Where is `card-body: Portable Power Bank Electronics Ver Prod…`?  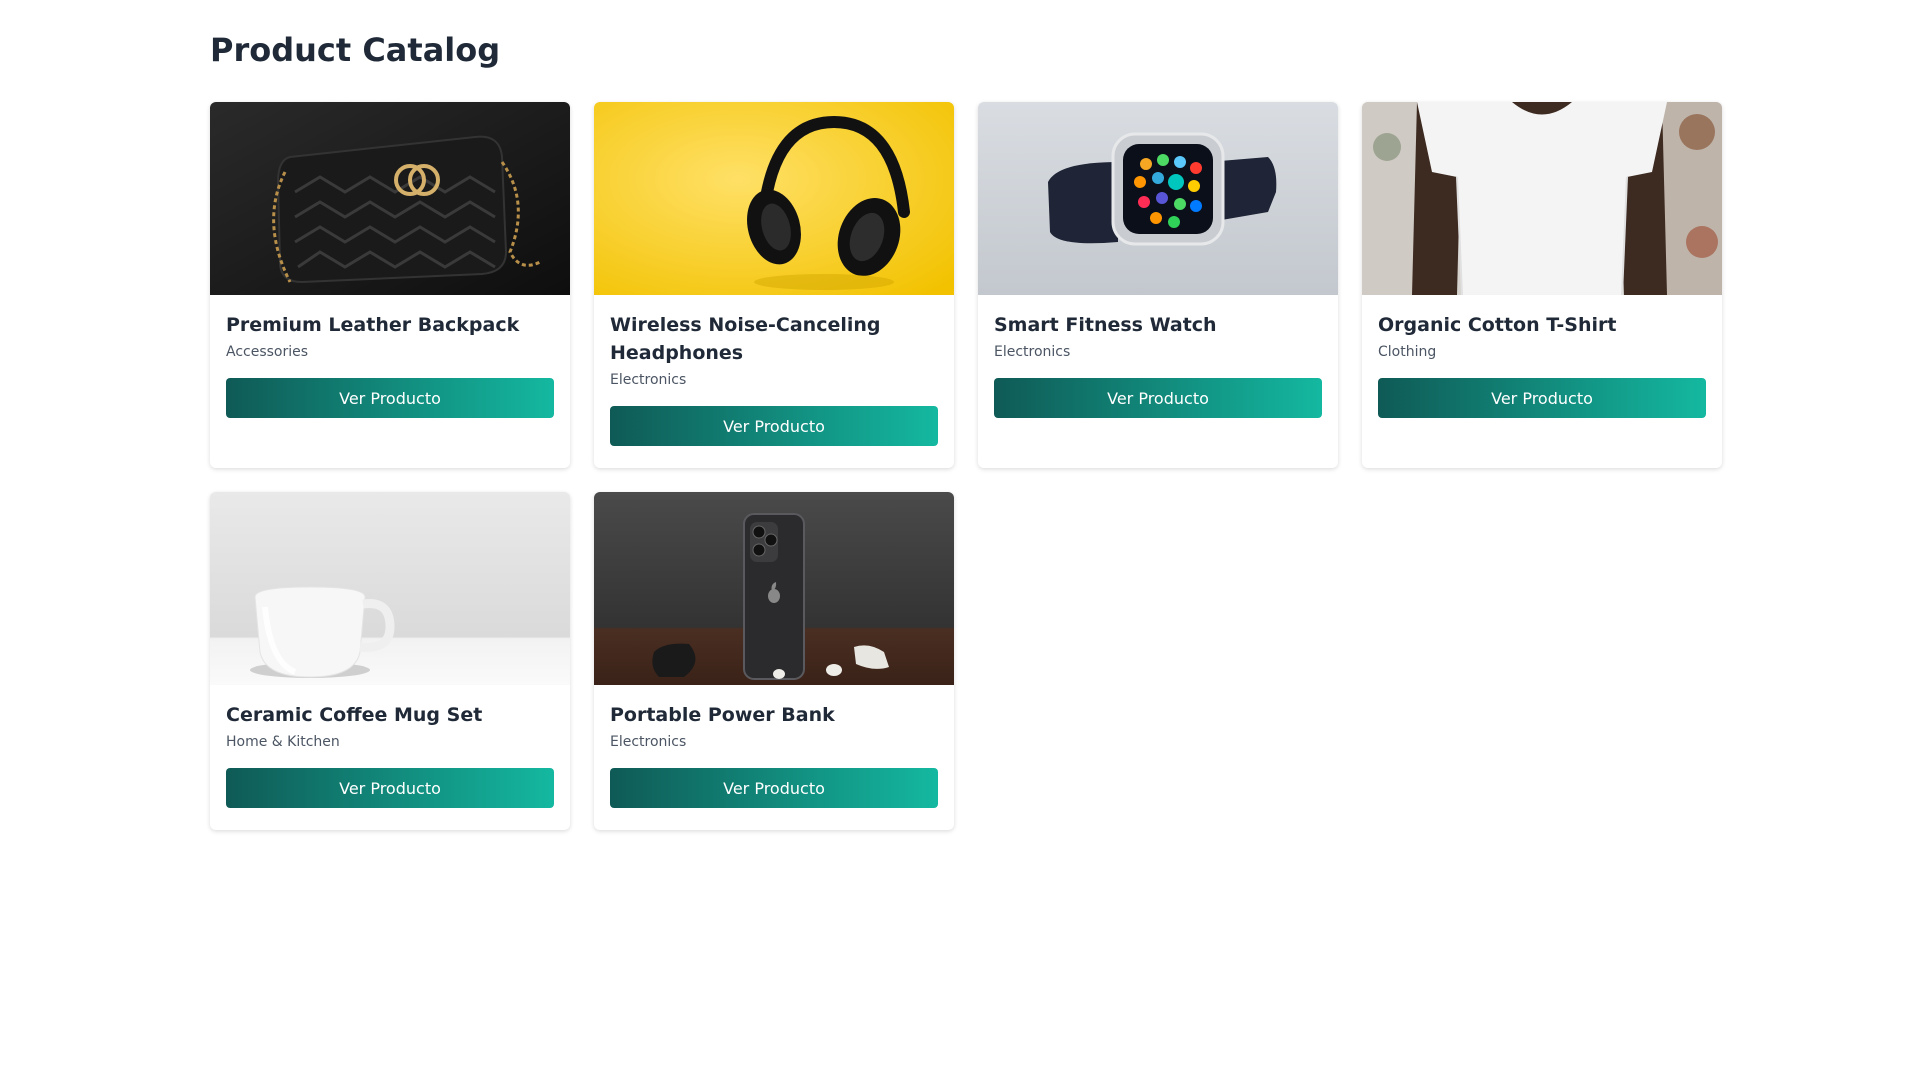 card-body: Portable Power Bank Electronics Ver Prod… is located at coordinates (774, 754).